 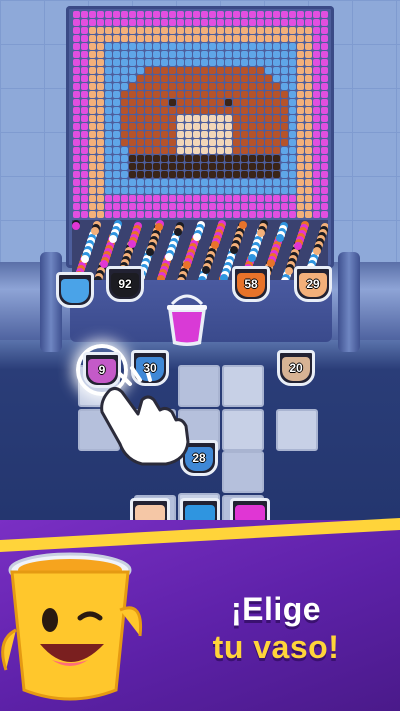 What do you see at coordinates (75, 290) in the screenshot?
I see `cup-left-edge` at bounding box center [75, 290].